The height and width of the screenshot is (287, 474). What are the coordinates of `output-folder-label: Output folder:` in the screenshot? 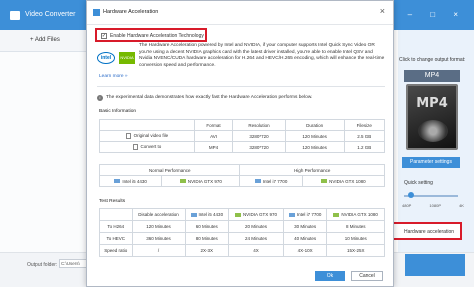 It's located at (42, 265).